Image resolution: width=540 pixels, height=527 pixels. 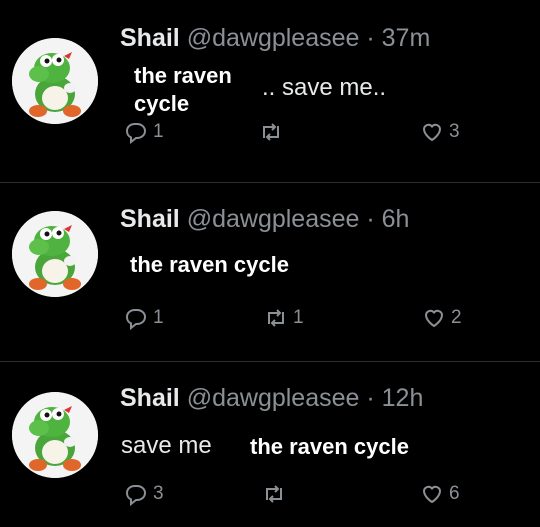 What do you see at coordinates (454, 493) in the screenshot?
I see `like-count: 6` at bounding box center [454, 493].